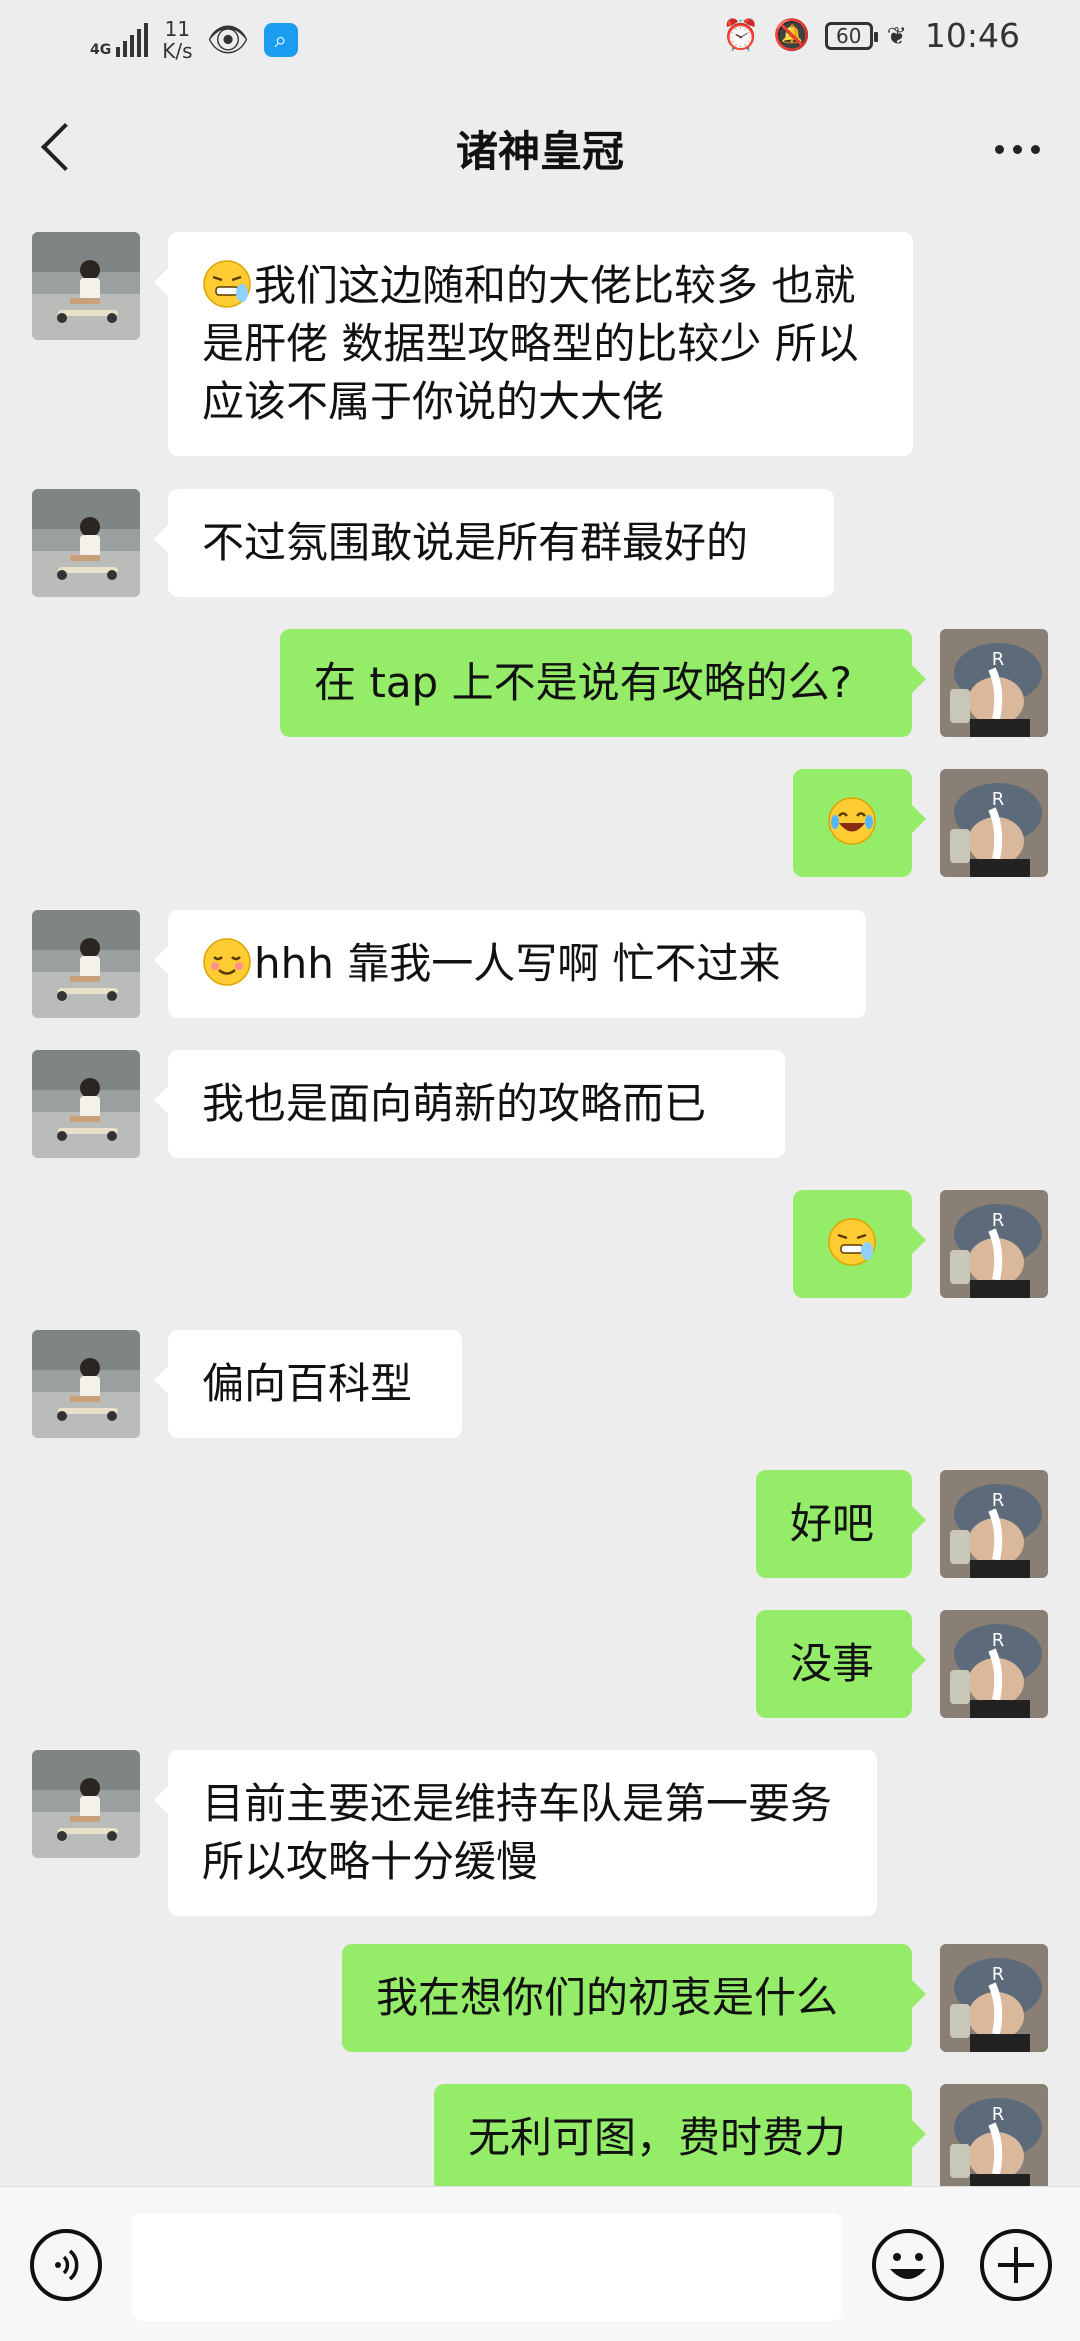 This screenshot has height=2341, width=1080. Describe the element at coordinates (1017, 149) in the screenshot. I see `more-dots-icon` at that location.